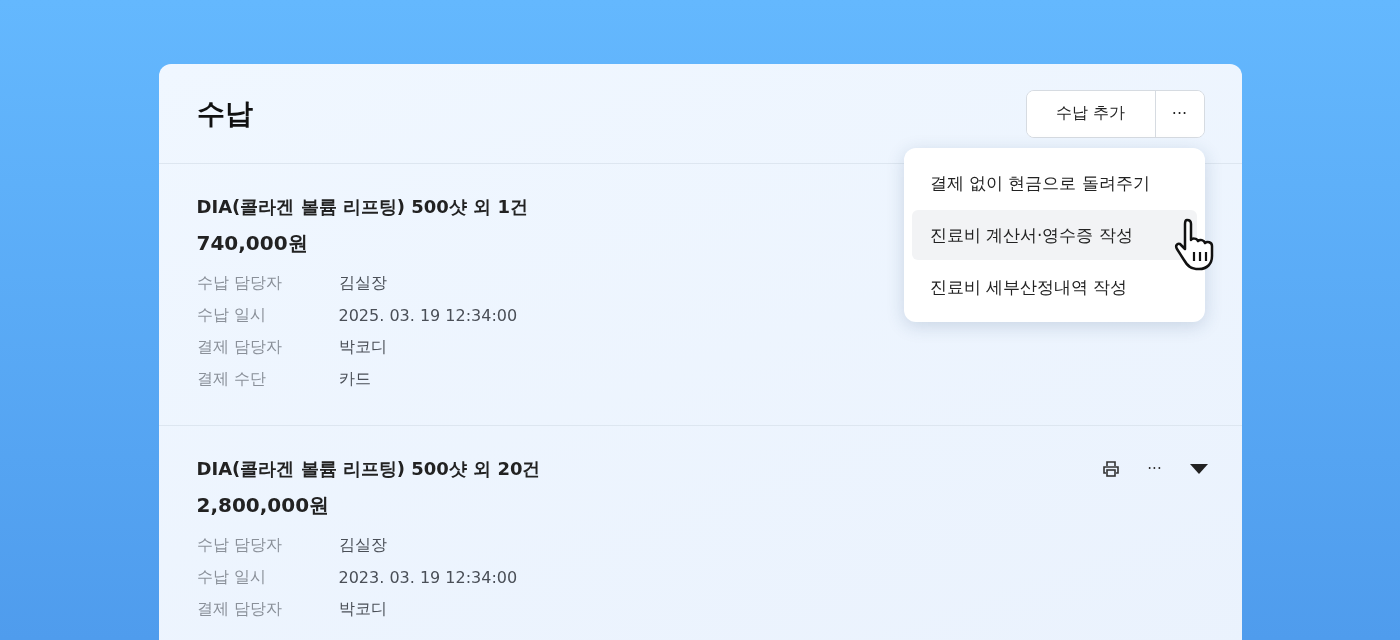 The height and width of the screenshot is (640, 1400). What do you see at coordinates (362, 207) in the screenshot?
I see `payment-title: DIA(콜라겐 볼륨 리프팅) 500샷 외 1건` at bounding box center [362, 207].